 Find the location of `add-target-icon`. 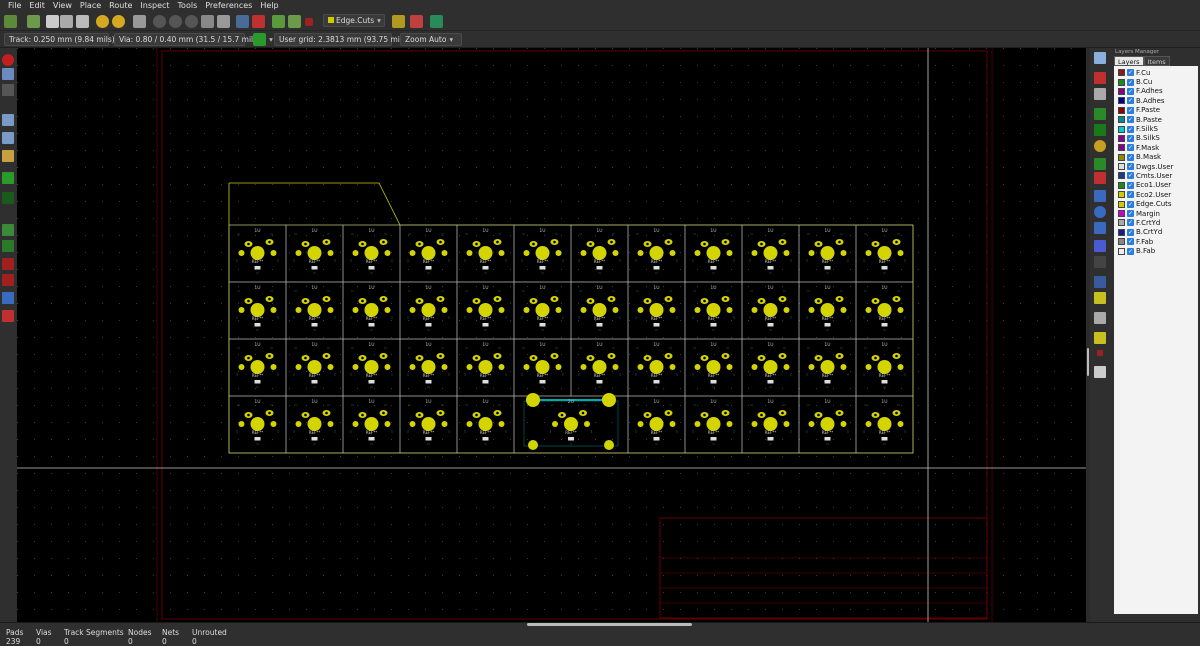

add-target-icon is located at coordinates (1100, 298).